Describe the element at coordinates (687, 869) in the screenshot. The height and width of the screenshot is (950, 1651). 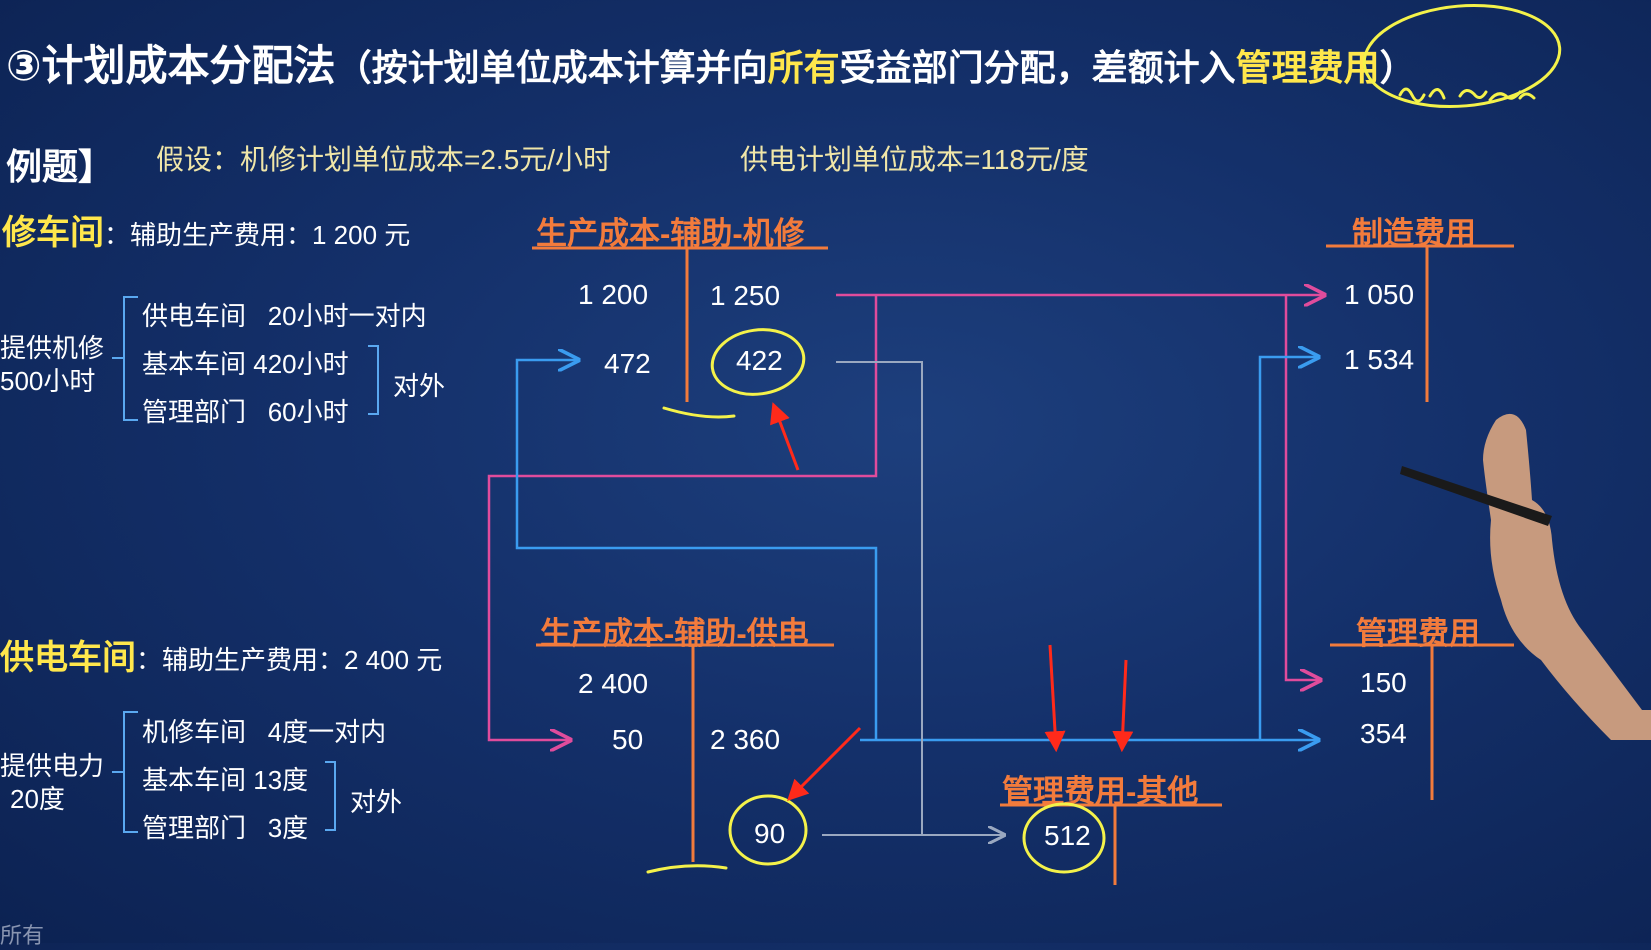
I see `annotation-underline-power` at that location.